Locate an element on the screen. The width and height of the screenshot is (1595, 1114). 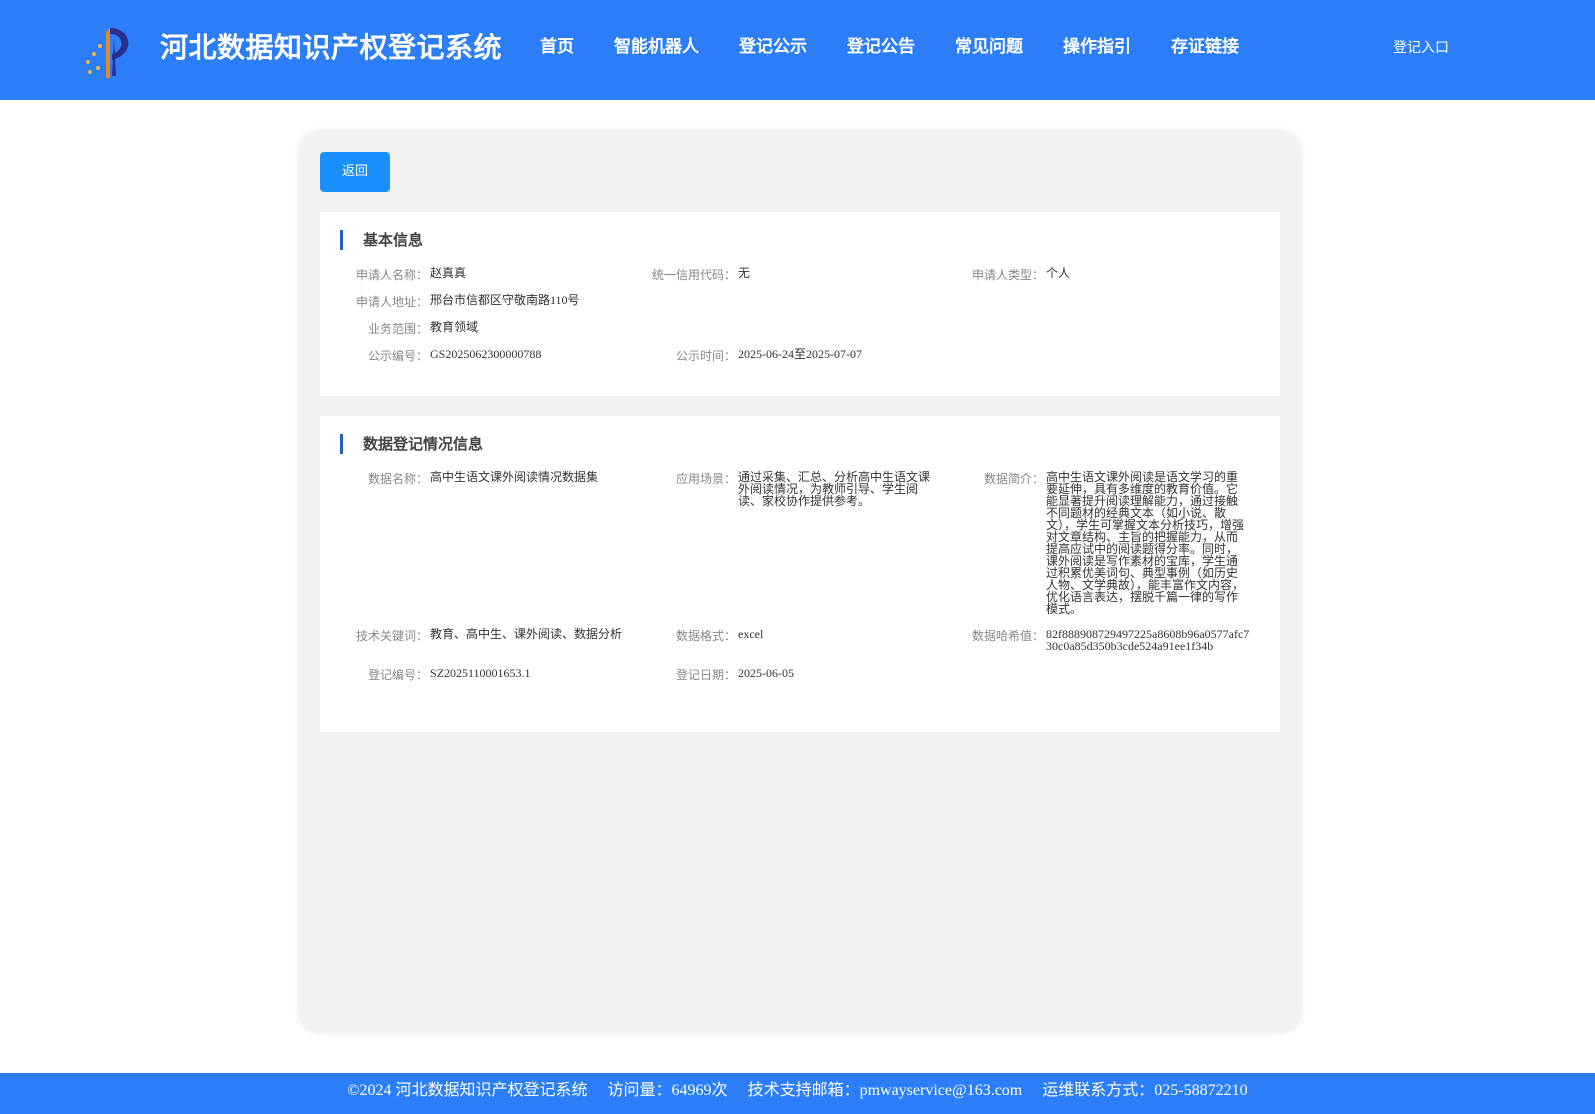
applicant-type-value: 个人 is located at coordinates (1058, 273).